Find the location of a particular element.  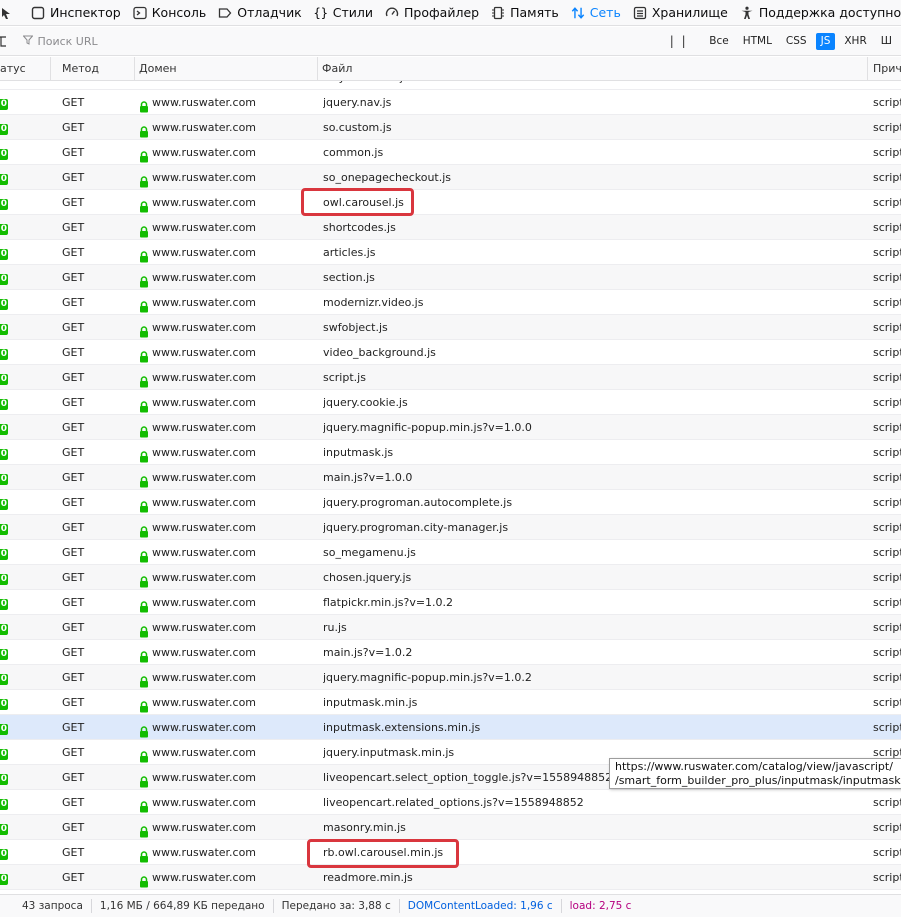

file-cell: chosen.jquery.js is located at coordinates (367, 577).